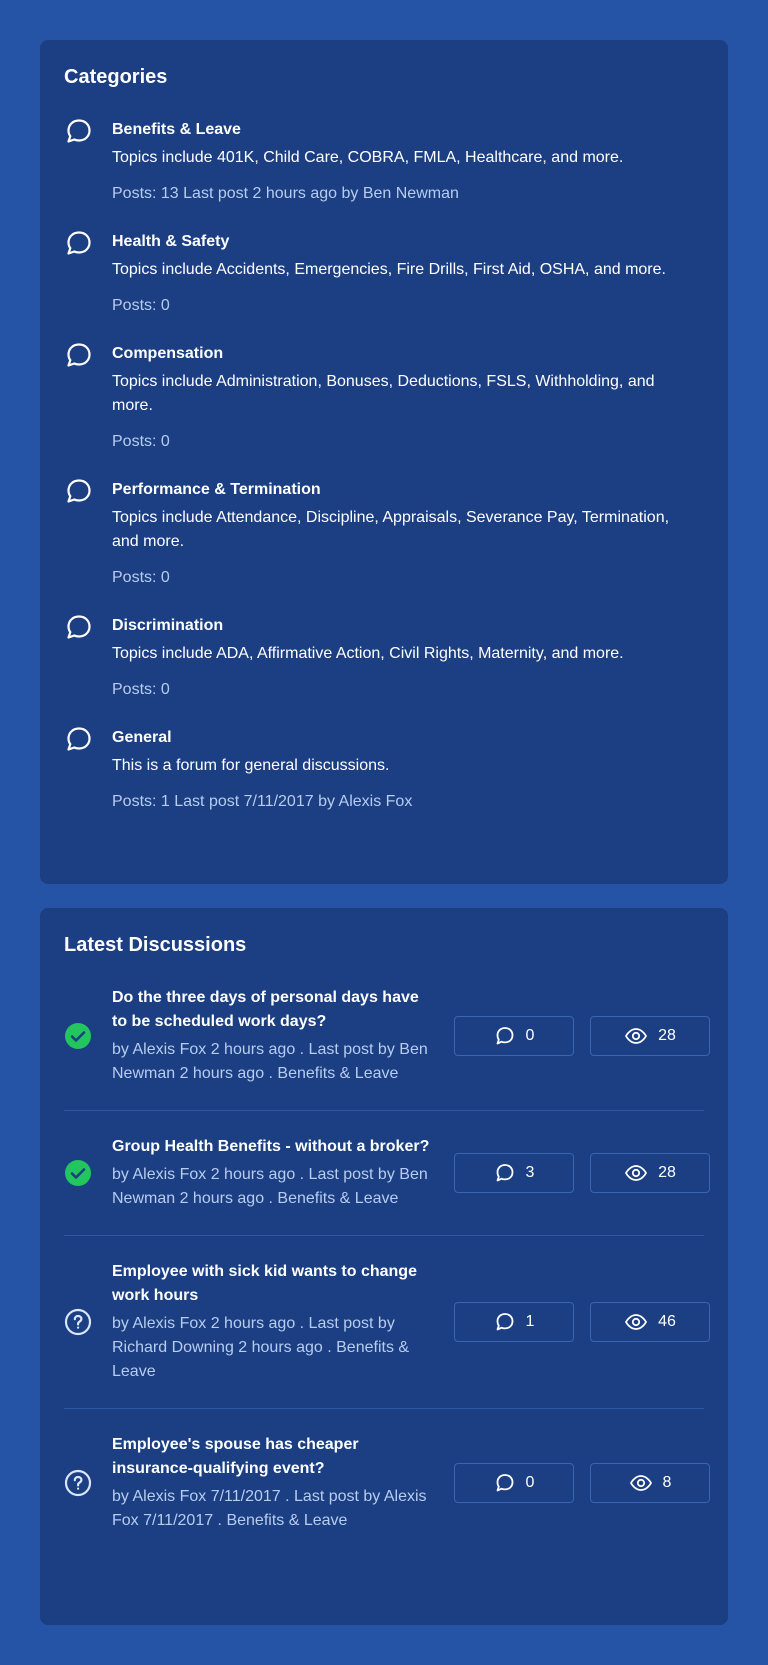  What do you see at coordinates (408, 130) in the screenshot?
I see `category-name: Benefits & Leave` at bounding box center [408, 130].